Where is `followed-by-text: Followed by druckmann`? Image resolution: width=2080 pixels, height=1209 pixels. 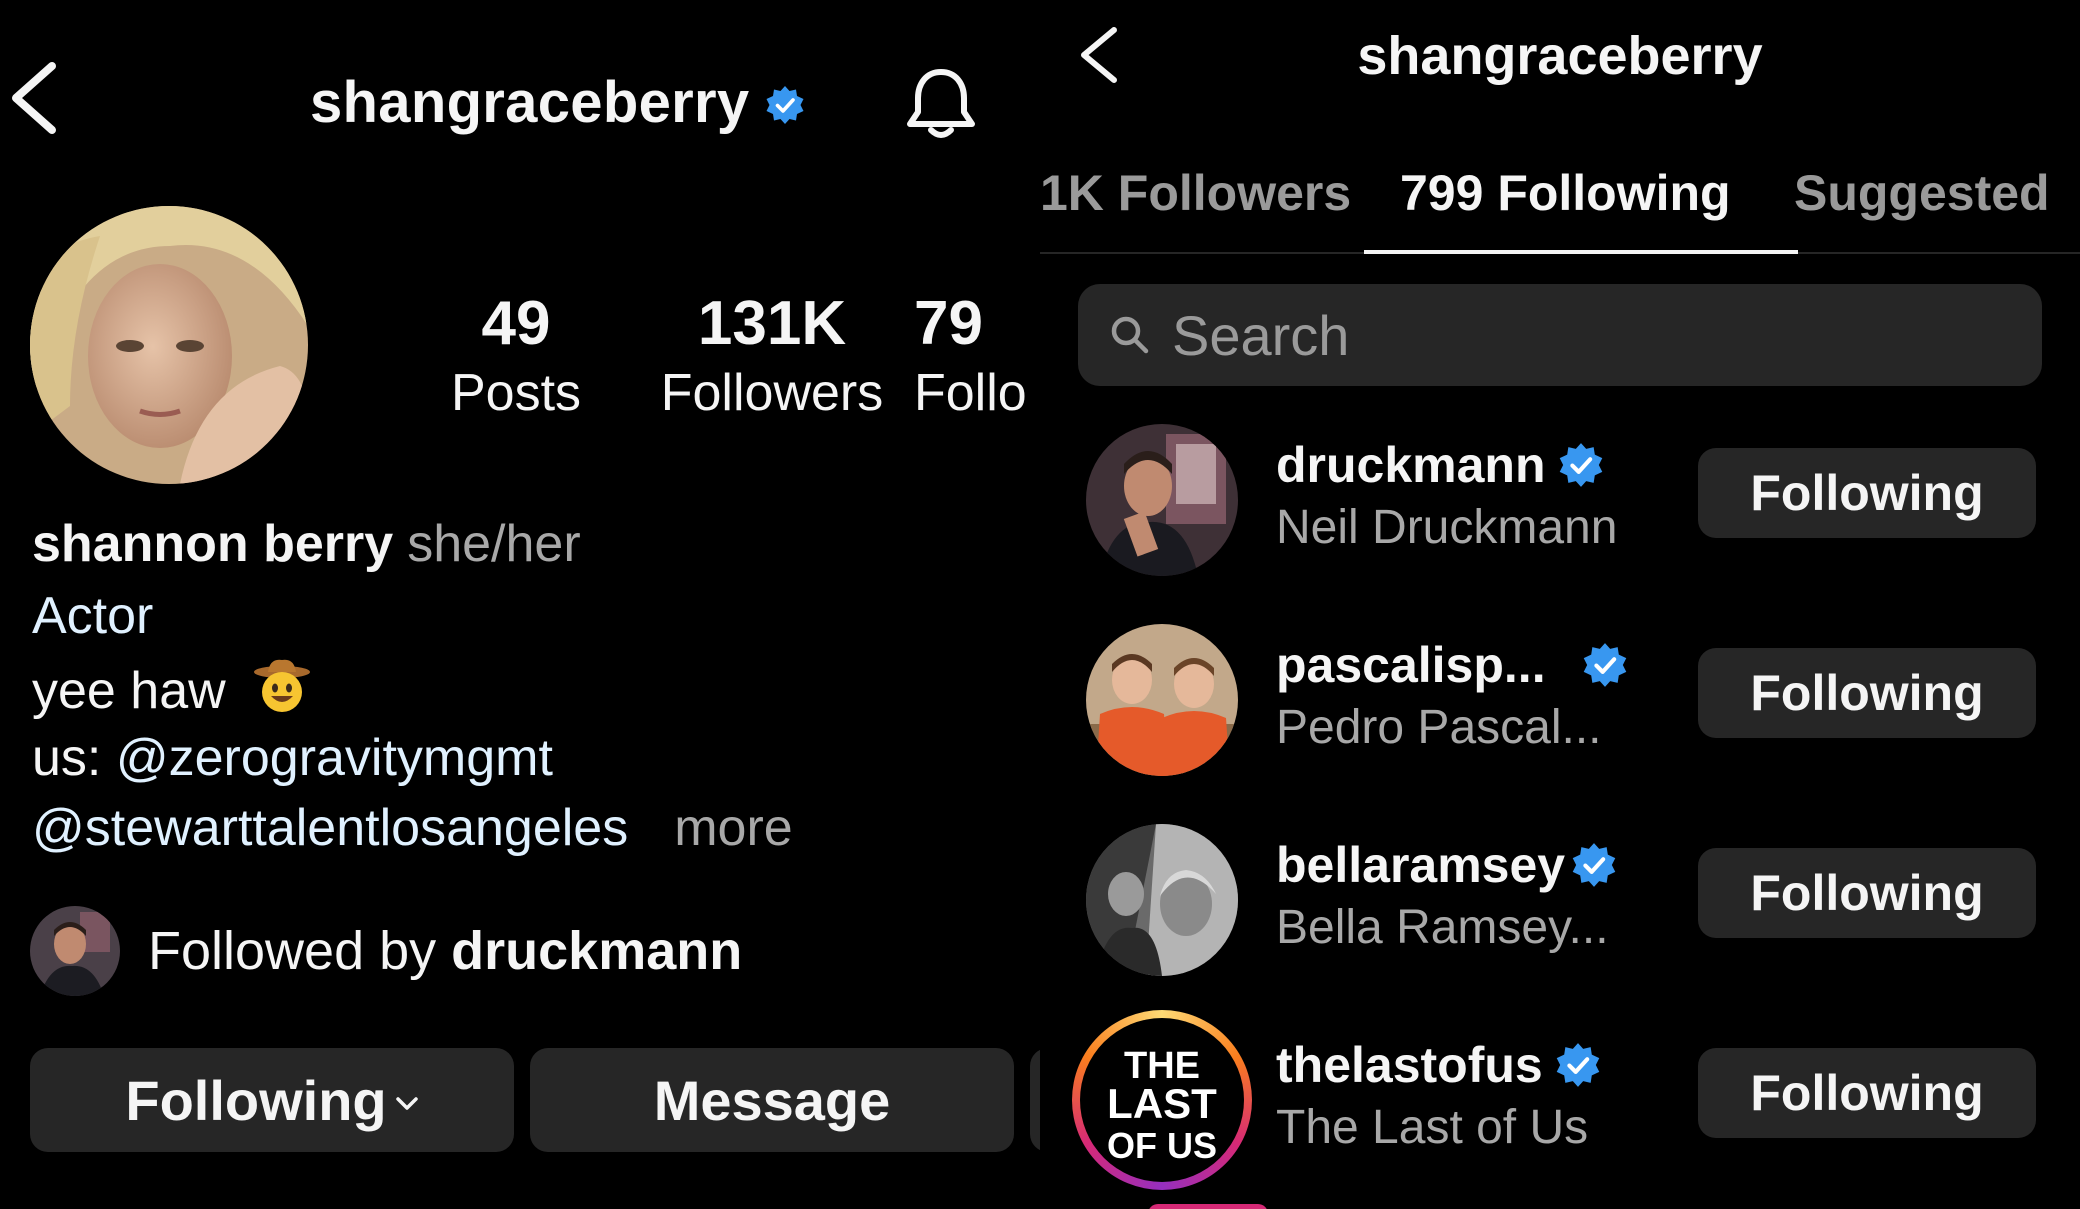
followed-by-text: Followed by druckmann is located at coordinates (445, 951).